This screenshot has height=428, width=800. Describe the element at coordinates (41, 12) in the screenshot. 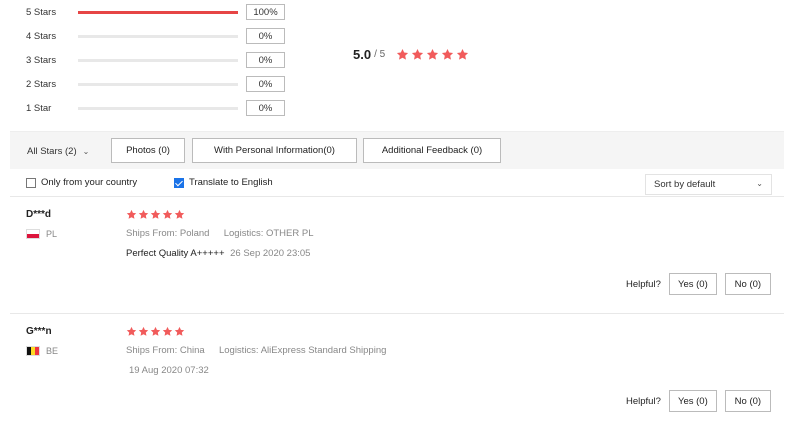

I see `rating-label: 5 Stars` at that location.